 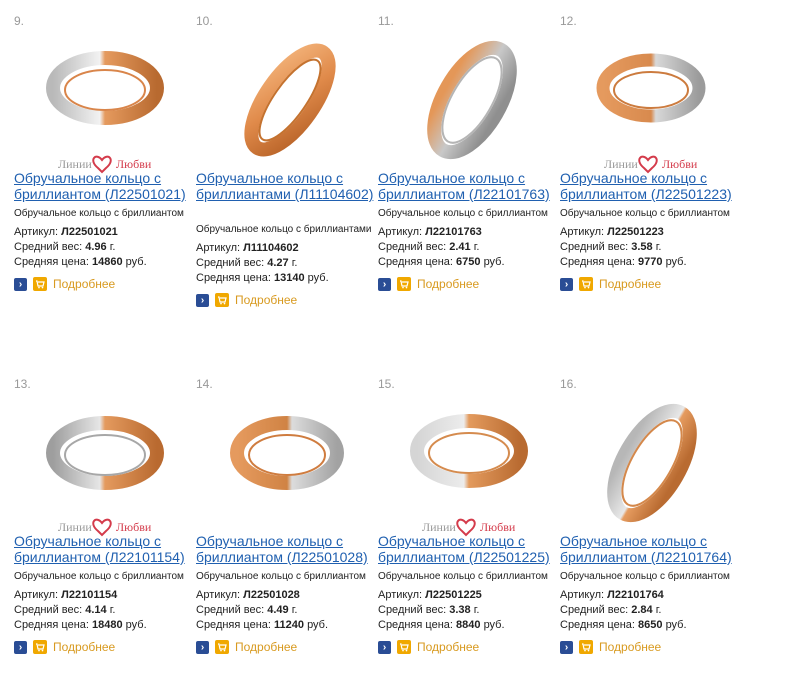 What do you see at coordinates (460, 247) in the screenshot?
I see `weight-value: 2.41` at bounding box center [460, 247].